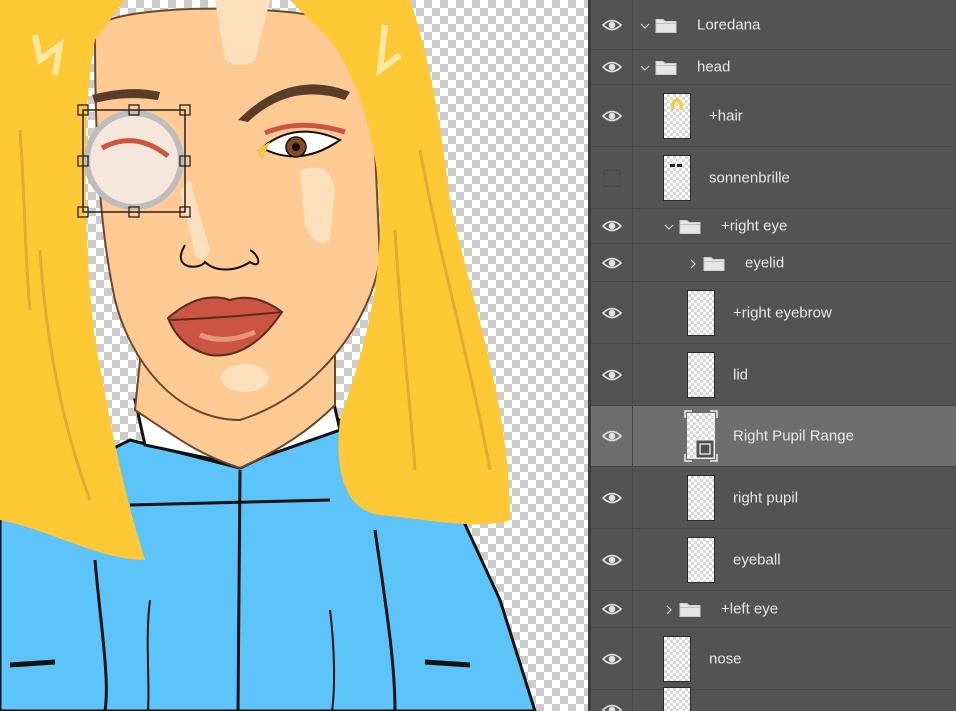 The height and width of the screenshot is (711, 956). I want to click on layer-row: right pupil, so click(773, 498).